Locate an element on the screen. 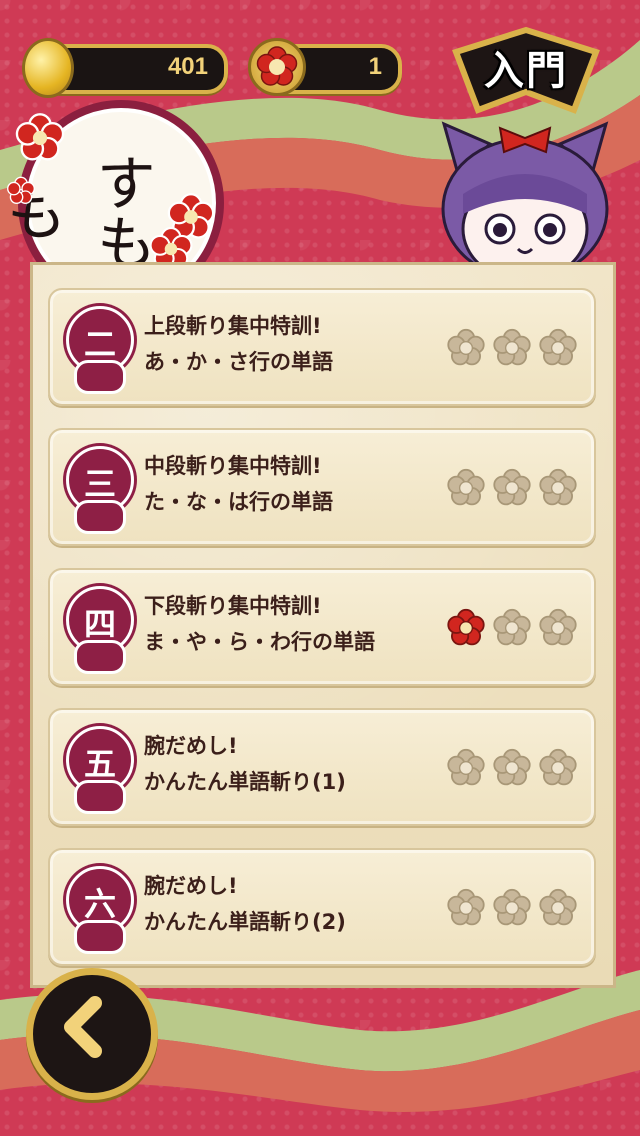  back-button is located at coordinates (92, 1034).